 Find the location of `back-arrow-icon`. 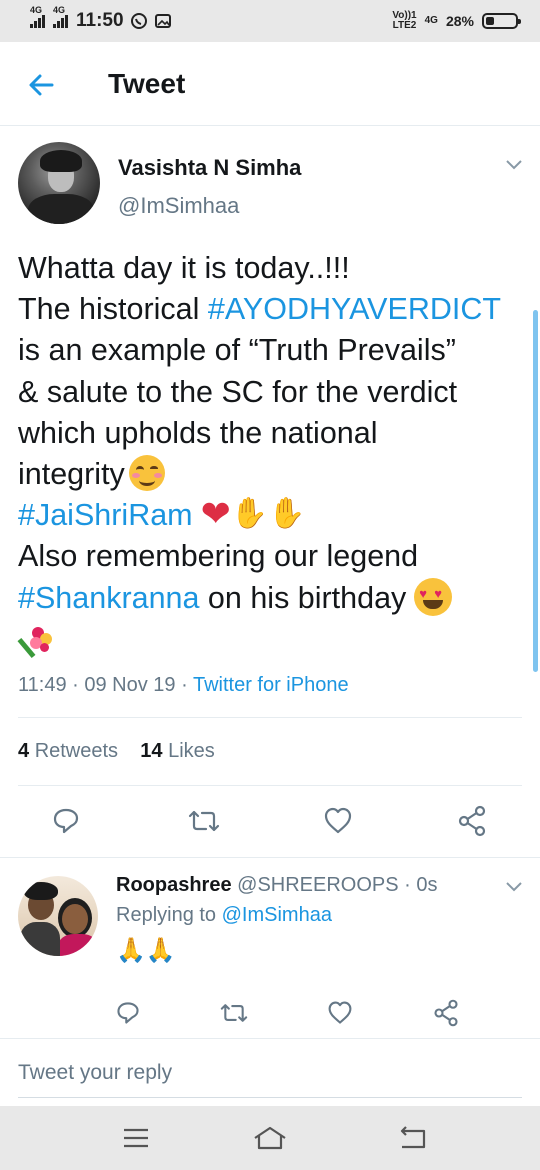

back-arrow-icon is located at coordinates (41, 85).